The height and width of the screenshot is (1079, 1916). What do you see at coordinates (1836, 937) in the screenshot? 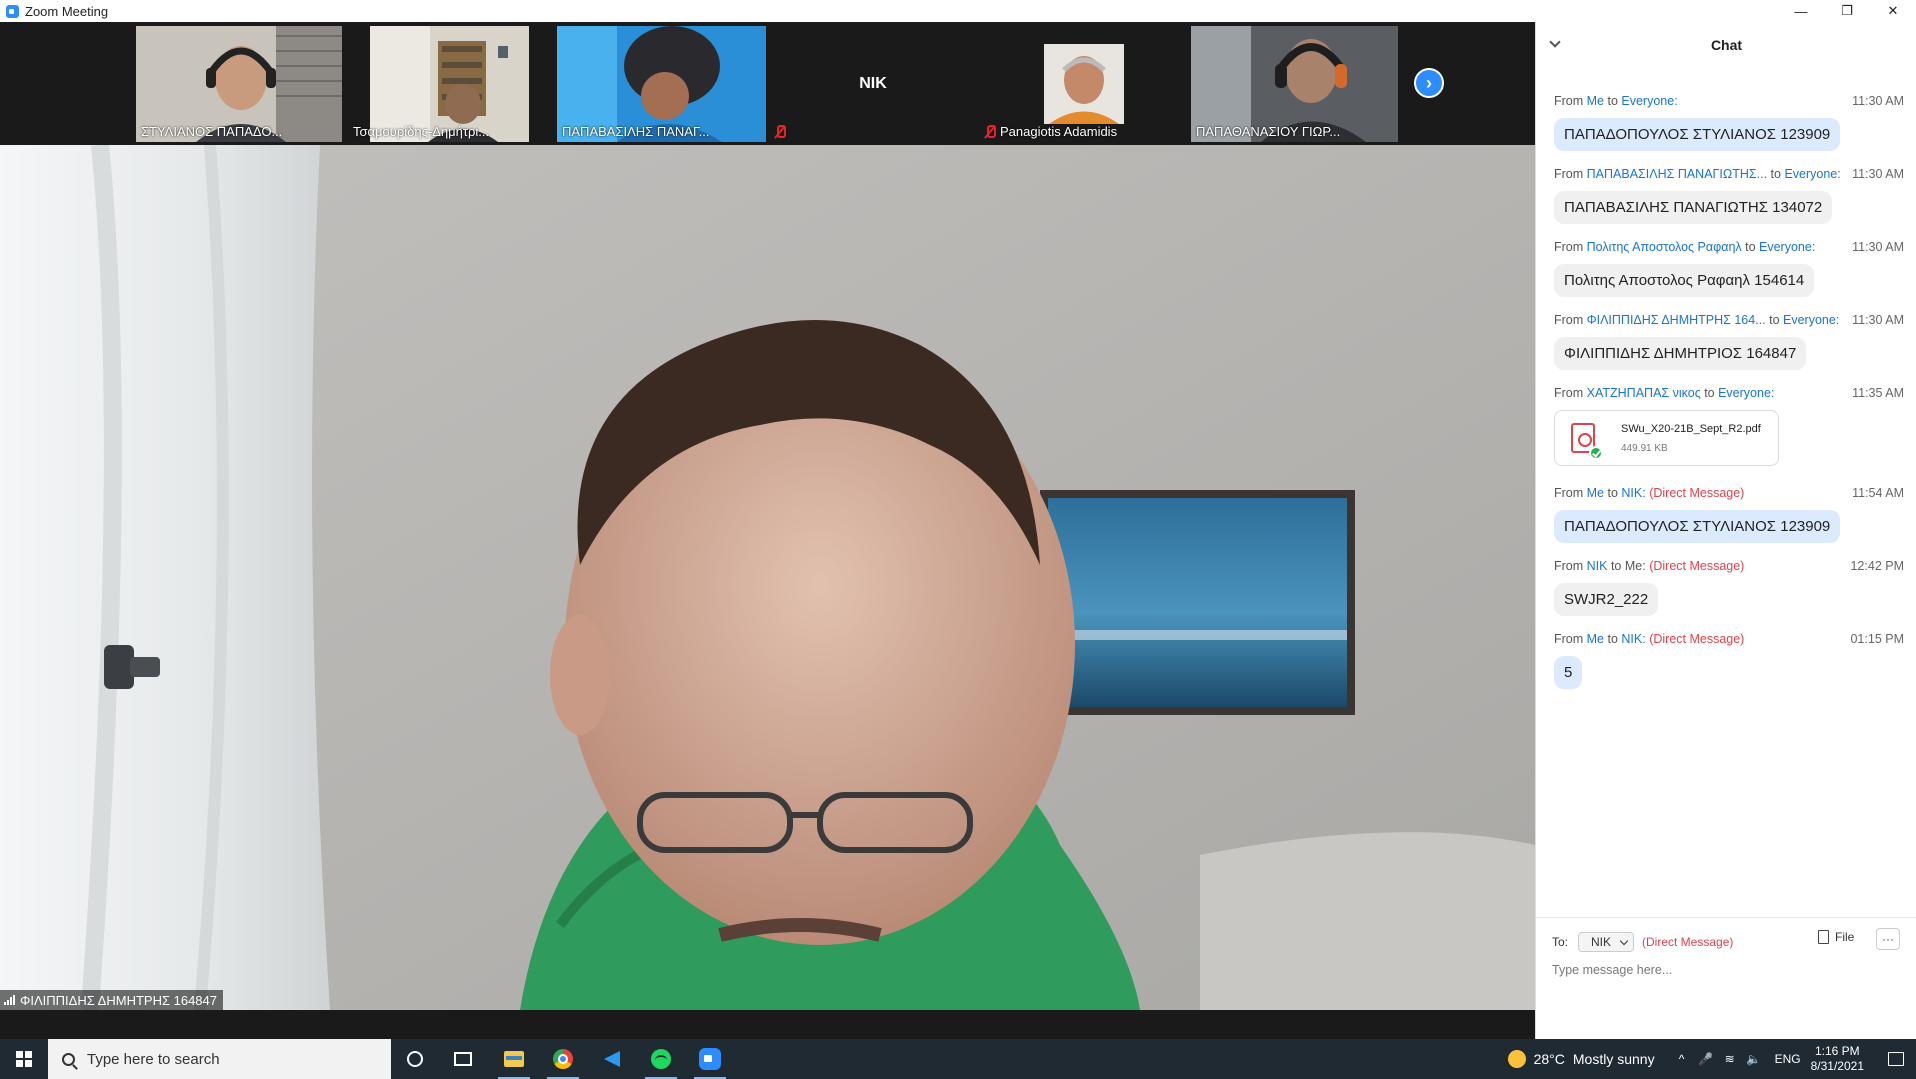
I see `file-button: File` at bounding box center [1836, 937].